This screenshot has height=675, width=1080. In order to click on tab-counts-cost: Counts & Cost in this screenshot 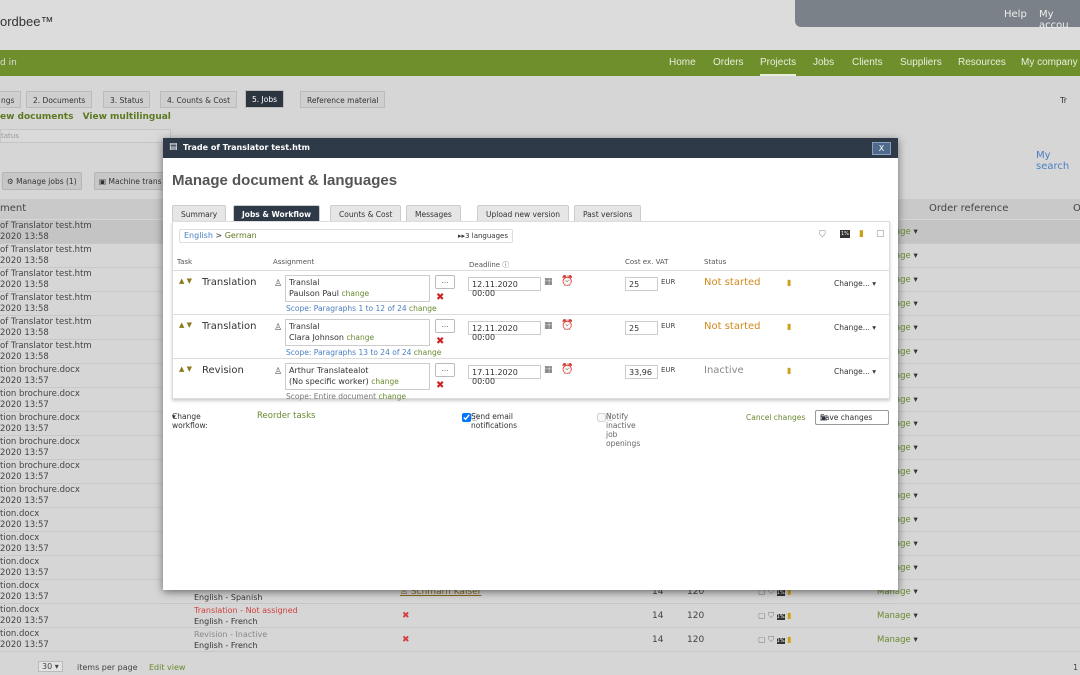, I will do `click(366, 213)`.